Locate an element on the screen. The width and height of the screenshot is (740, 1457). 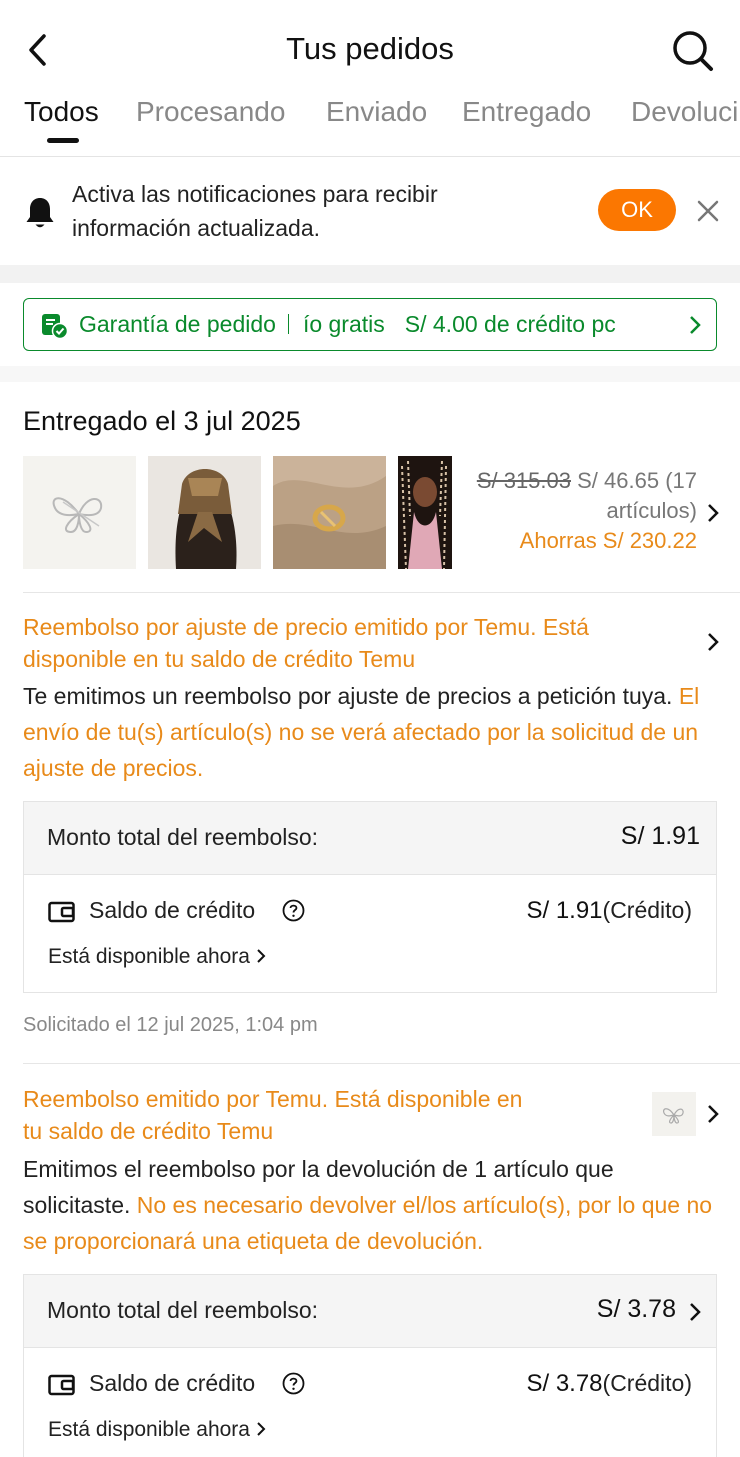
items-count: artículos) is located at coordinates (651, 510).